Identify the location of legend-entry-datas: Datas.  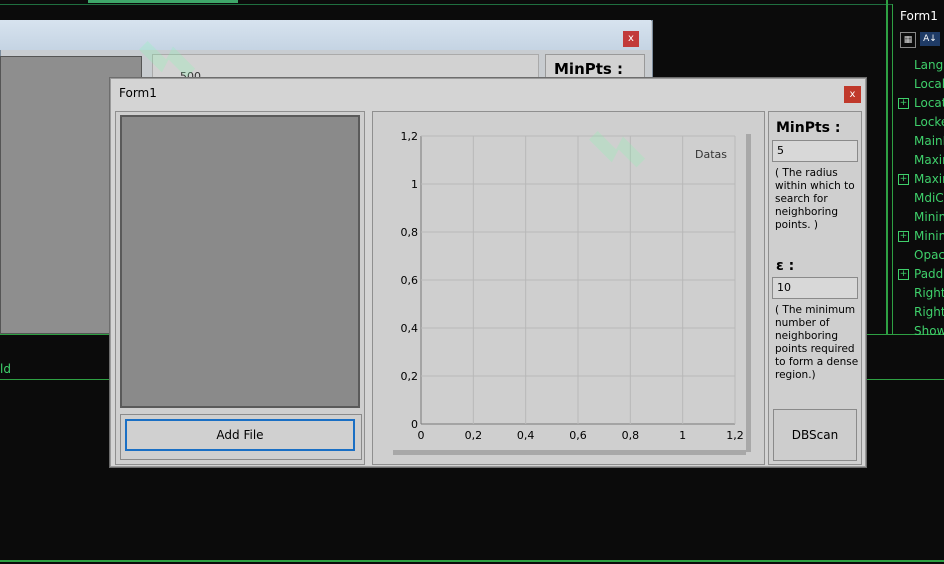
(711, 154).